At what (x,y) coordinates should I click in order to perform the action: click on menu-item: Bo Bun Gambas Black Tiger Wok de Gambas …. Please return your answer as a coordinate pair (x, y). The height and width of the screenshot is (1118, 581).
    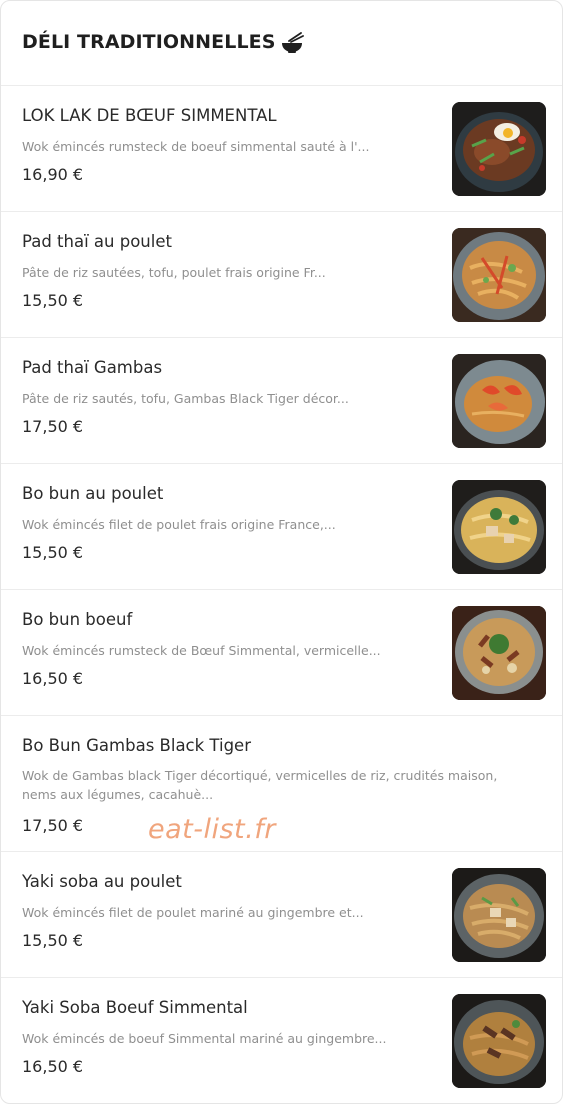
    Looking at the image, I should click on (281, 784).